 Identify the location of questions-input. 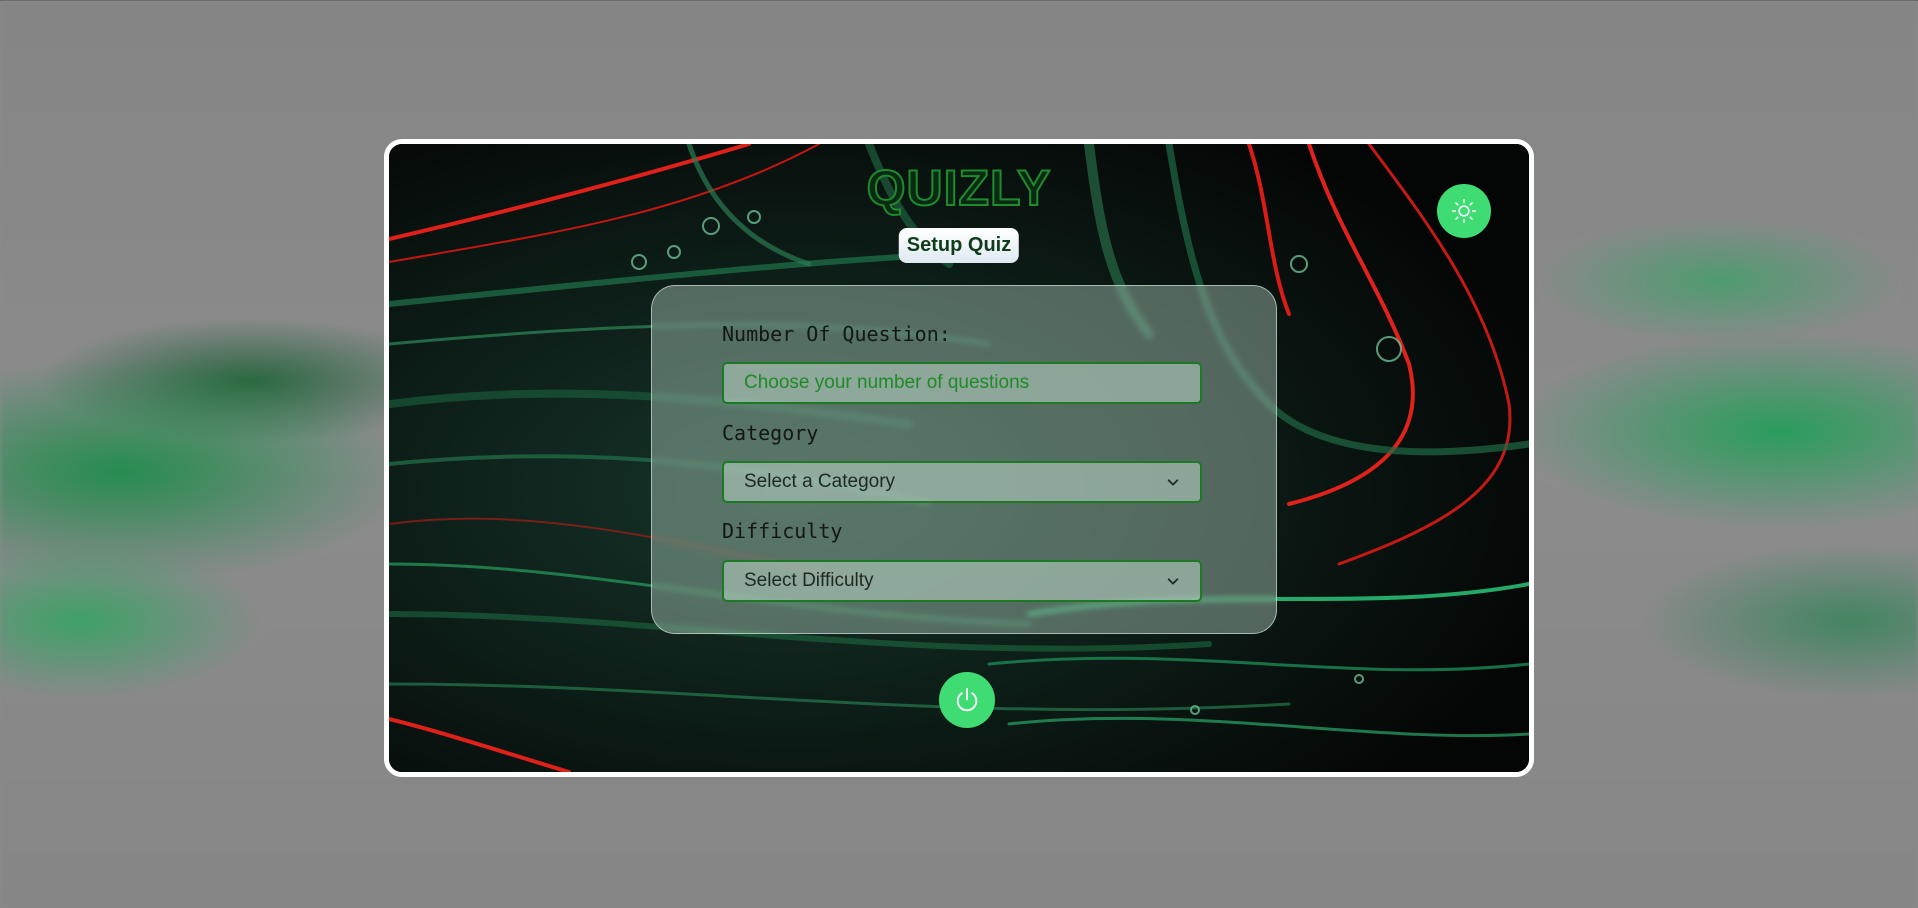
(962, 383).